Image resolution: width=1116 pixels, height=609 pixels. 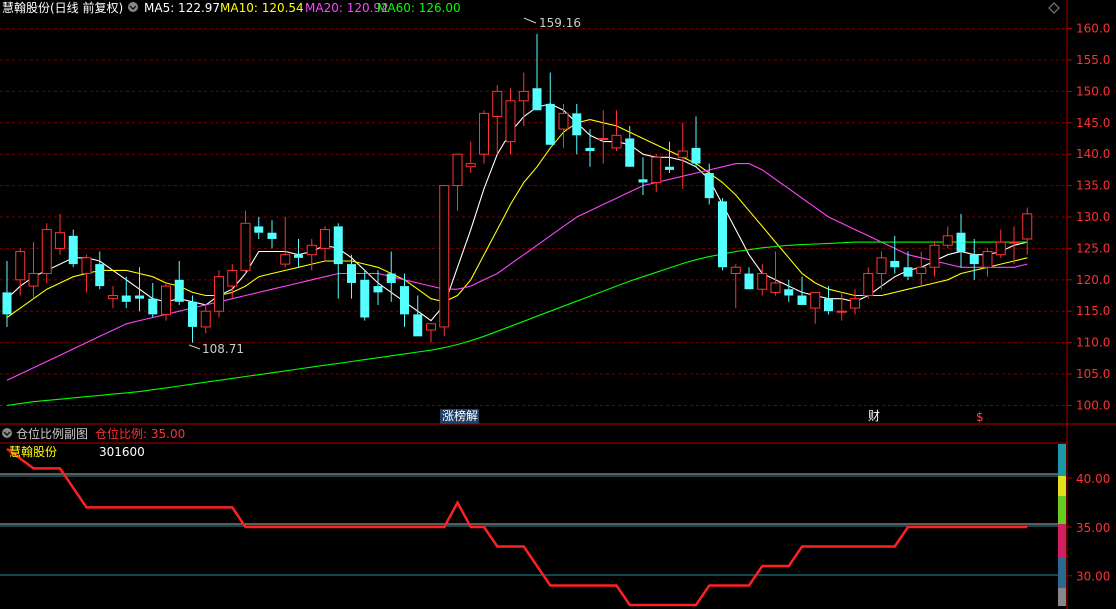 What do you see at coordinates (1093, 29) in the screenshot?
I see `y-tick-label: 160.0` at bounding box center [1093, 29].